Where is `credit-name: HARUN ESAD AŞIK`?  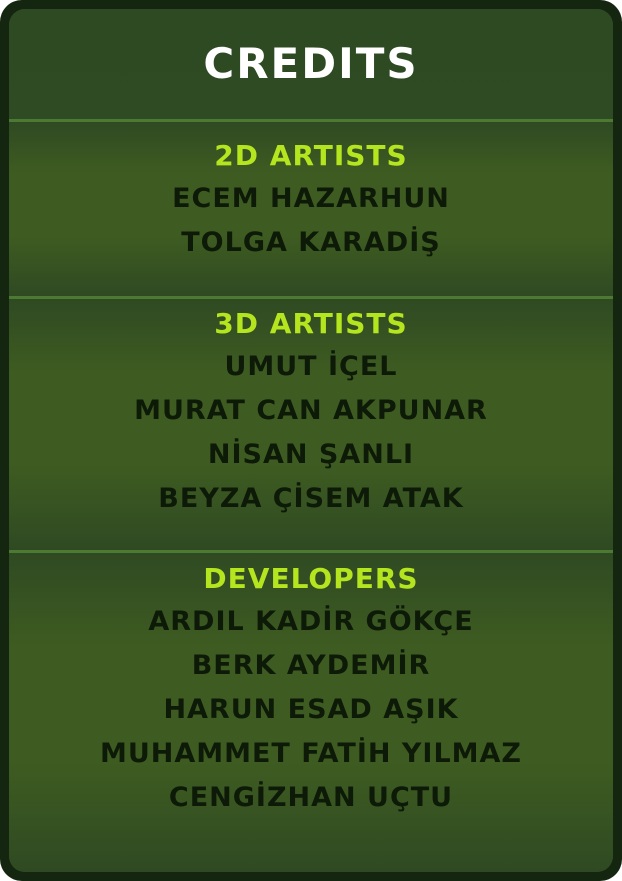 credit-name: HARUN ESAD AŞIK is located at coordinates (311, 709).